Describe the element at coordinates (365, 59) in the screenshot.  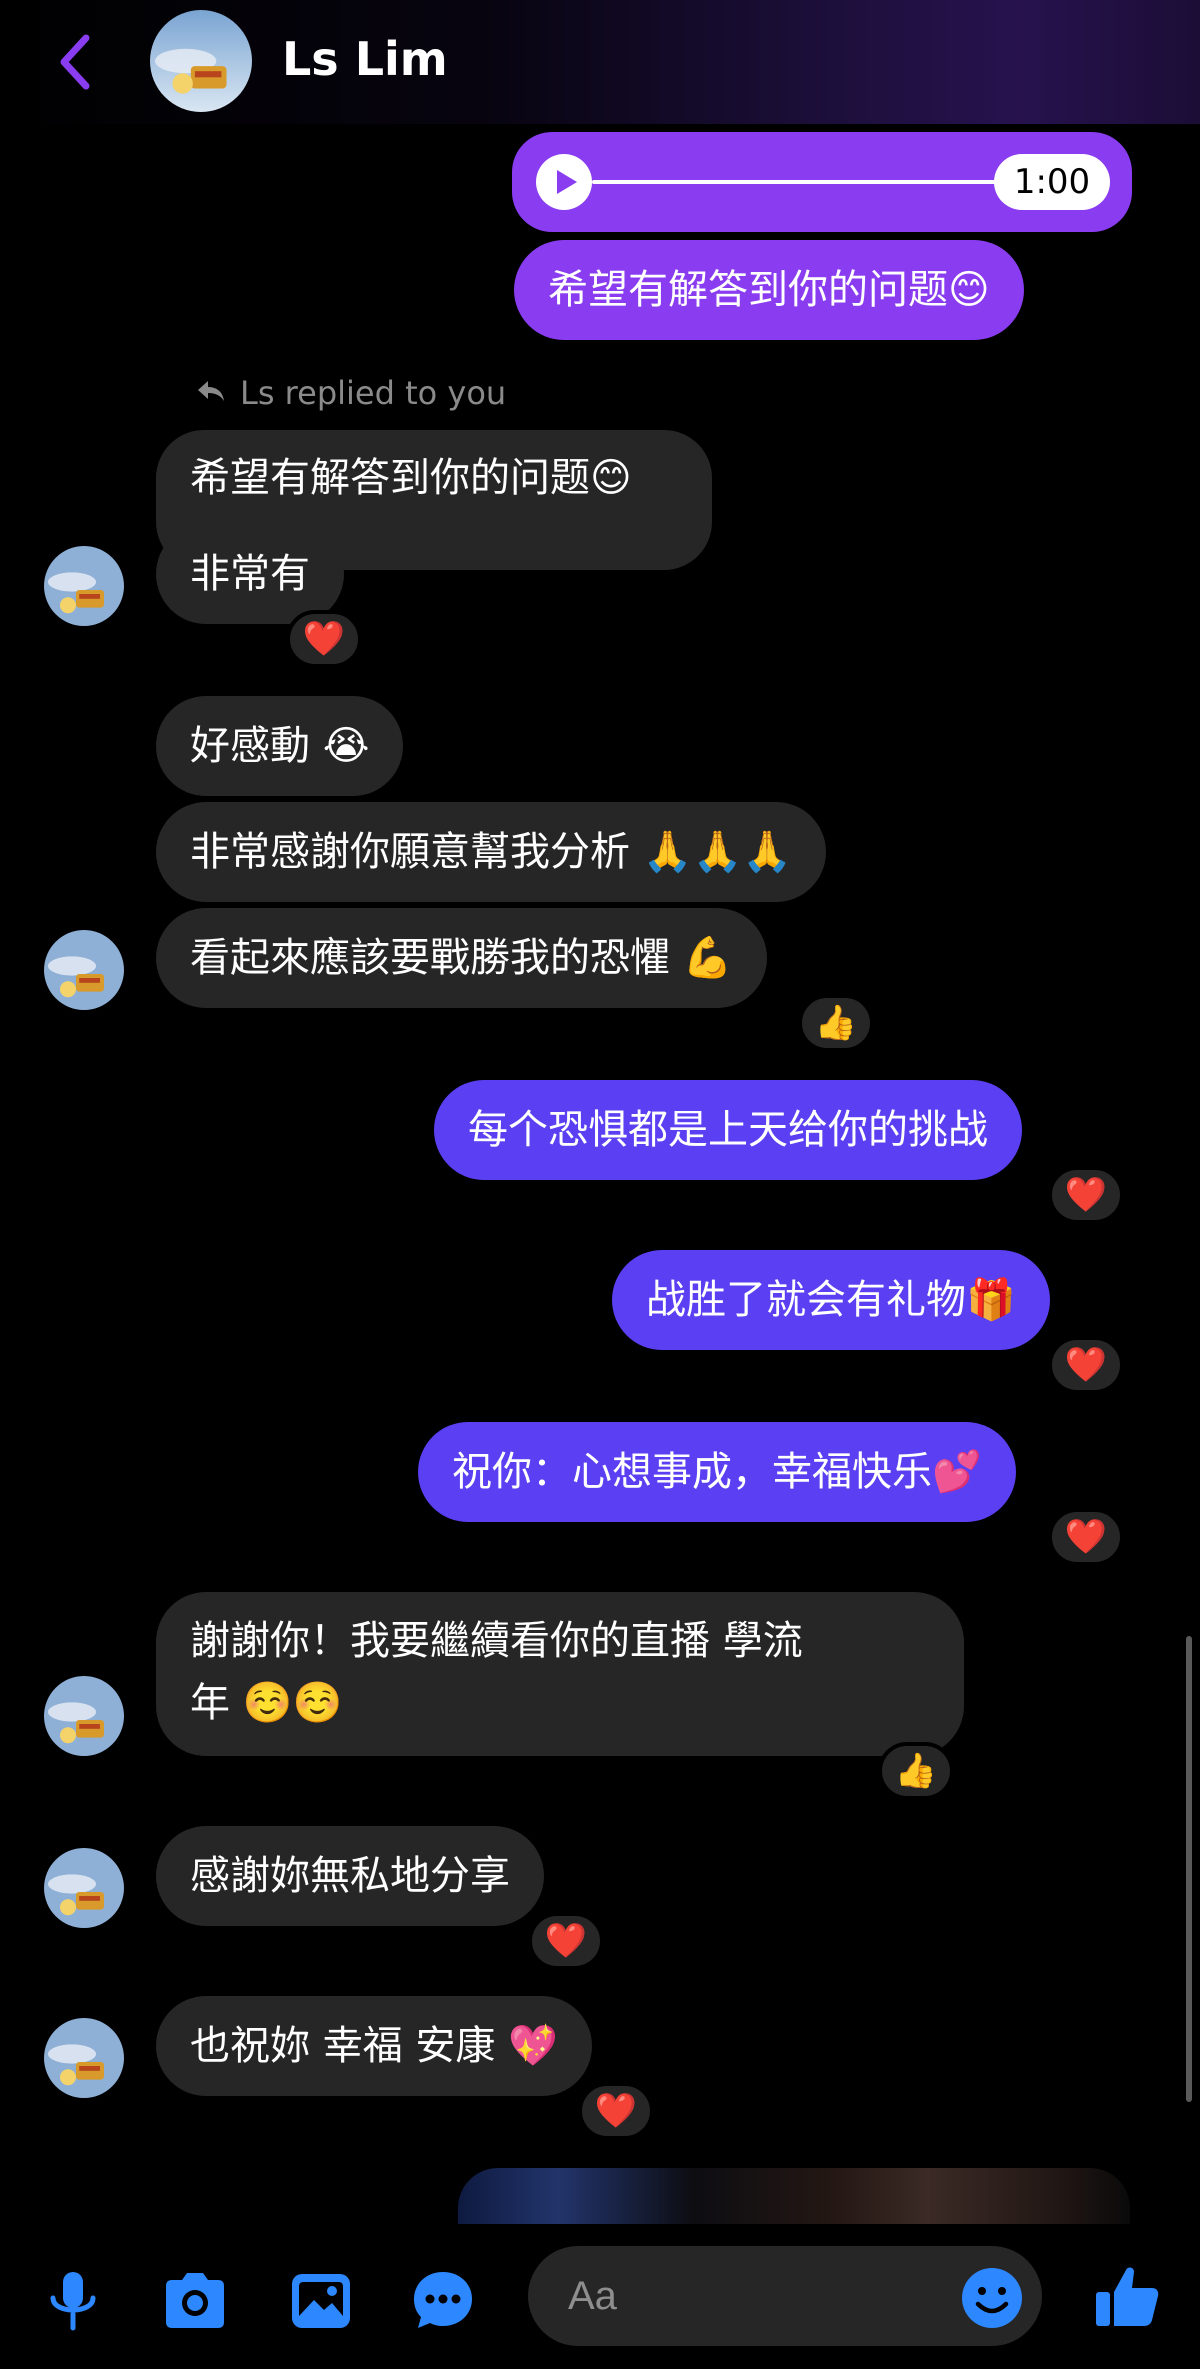
I see `contact-name: Ls Lim` at that location.